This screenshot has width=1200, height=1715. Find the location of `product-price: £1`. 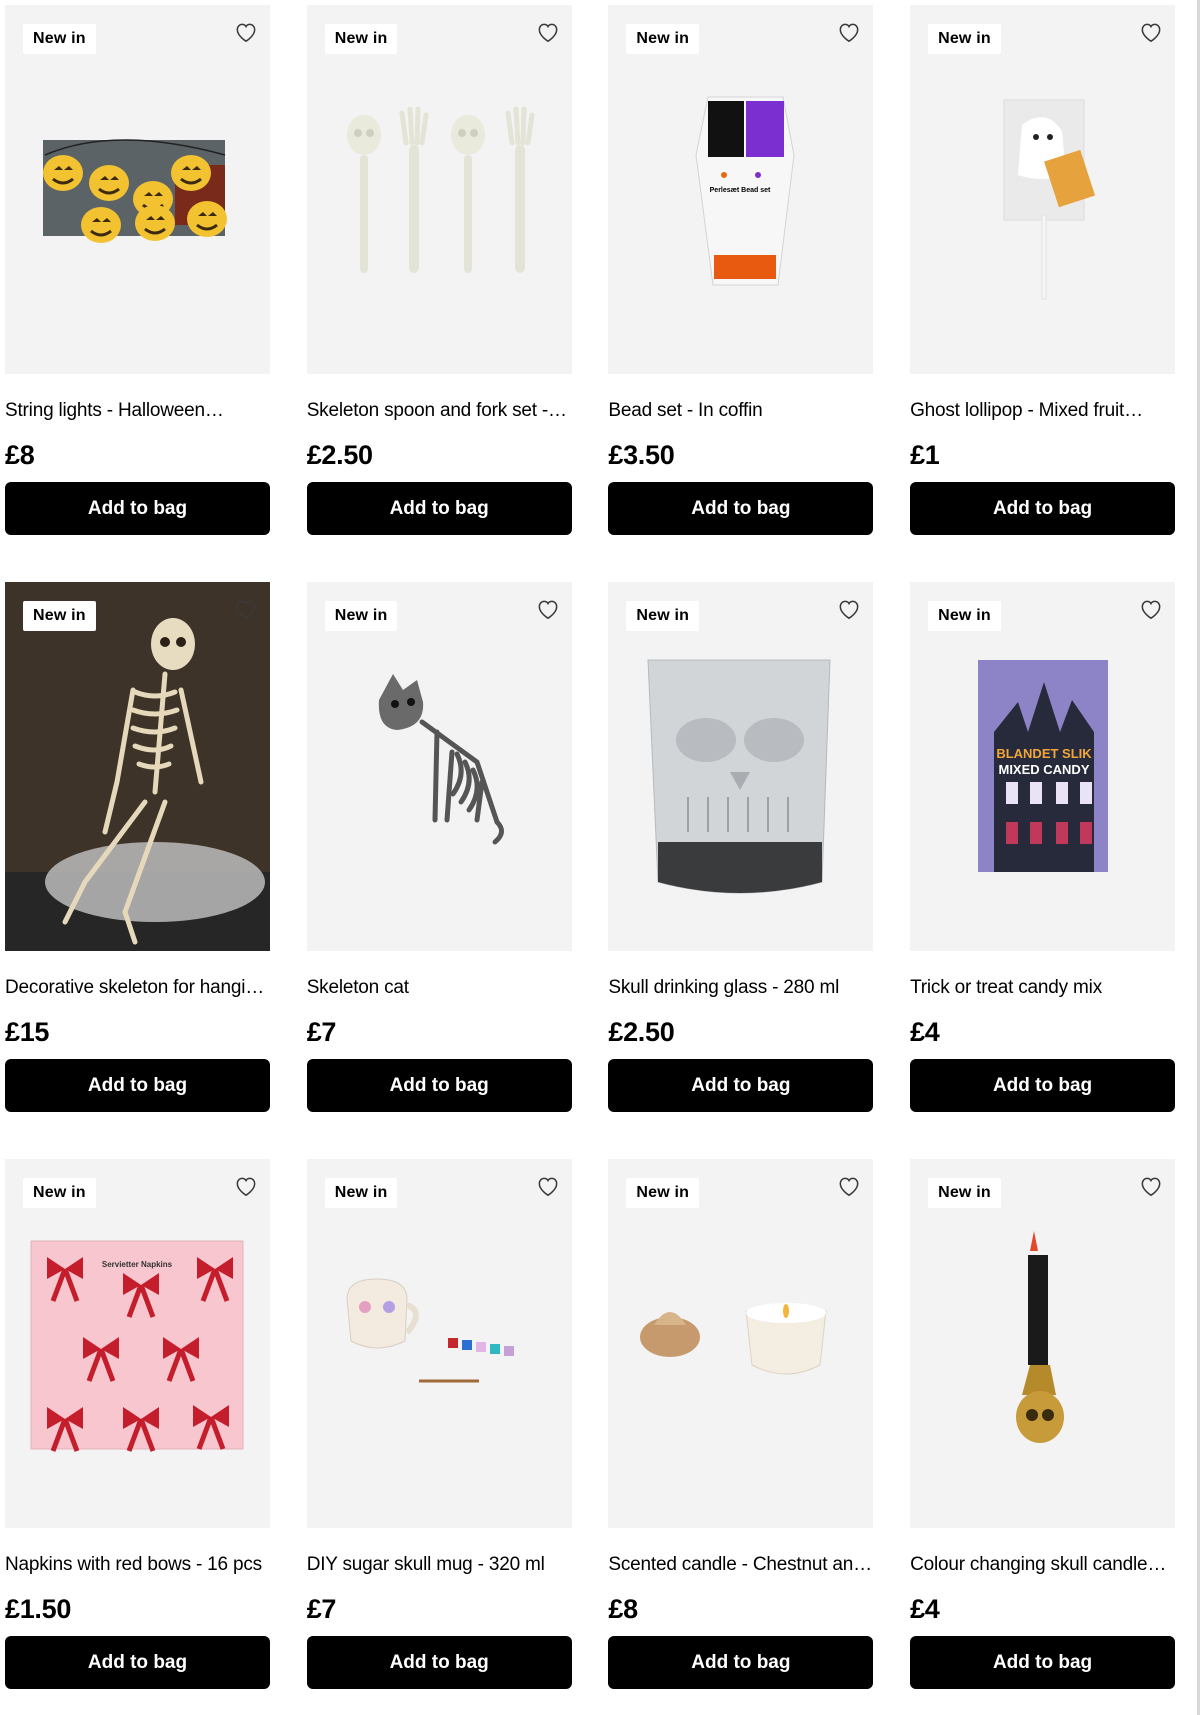

product-price: £1 is located at coordinates (925, 455).